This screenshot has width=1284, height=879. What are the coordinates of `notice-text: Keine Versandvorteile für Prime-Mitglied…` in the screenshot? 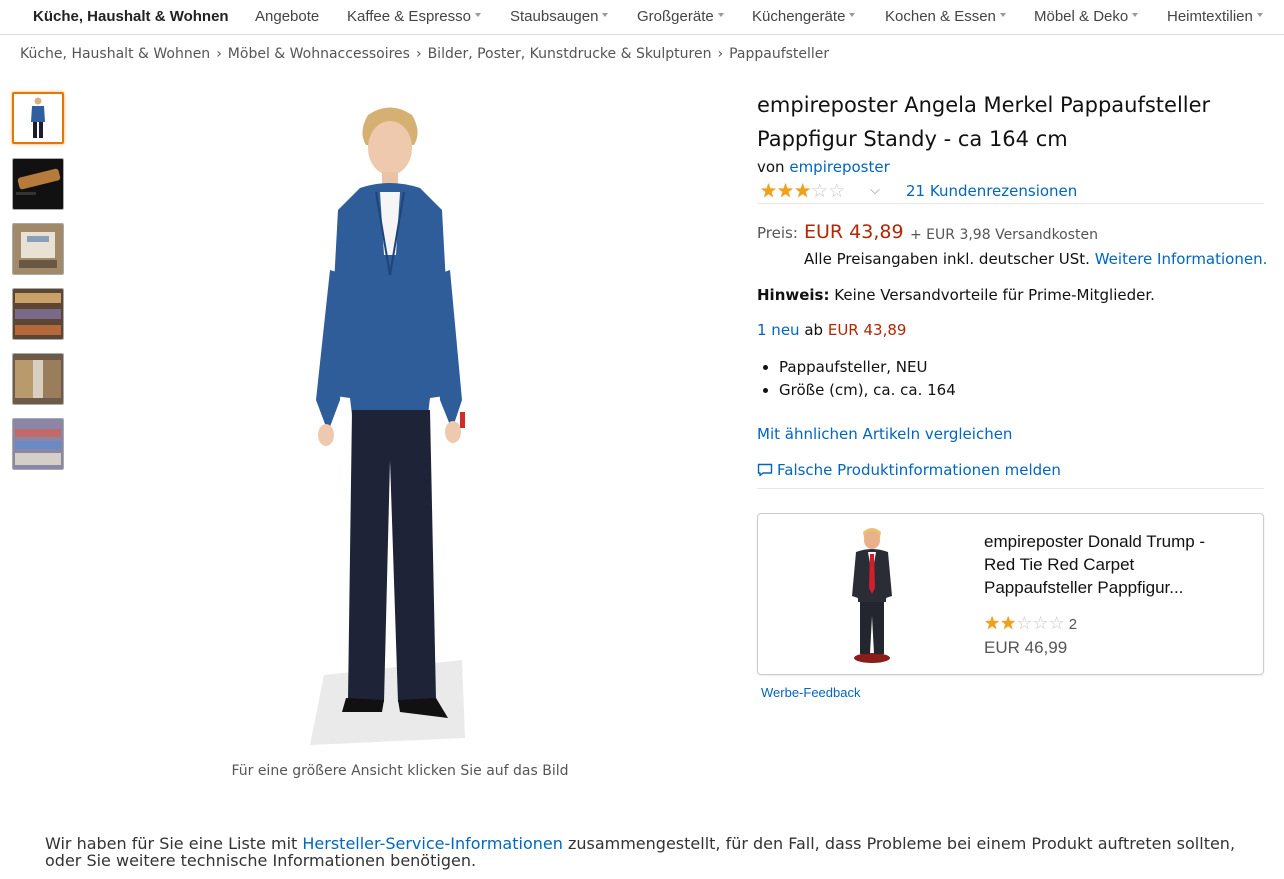 It's located at (994, 295).